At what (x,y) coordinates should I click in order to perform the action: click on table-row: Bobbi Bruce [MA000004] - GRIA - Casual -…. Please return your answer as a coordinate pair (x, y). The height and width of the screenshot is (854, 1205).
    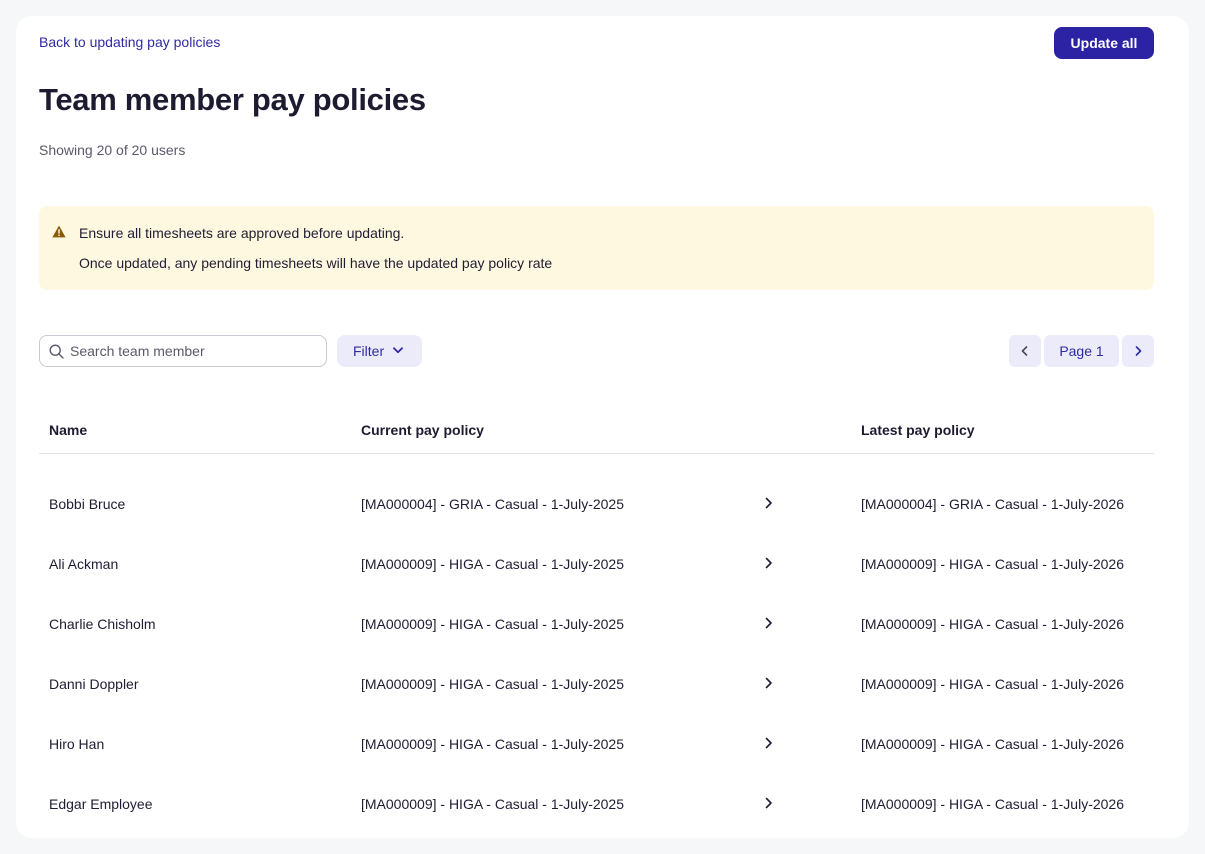
    Looking at the image, I should click on (602, 504).